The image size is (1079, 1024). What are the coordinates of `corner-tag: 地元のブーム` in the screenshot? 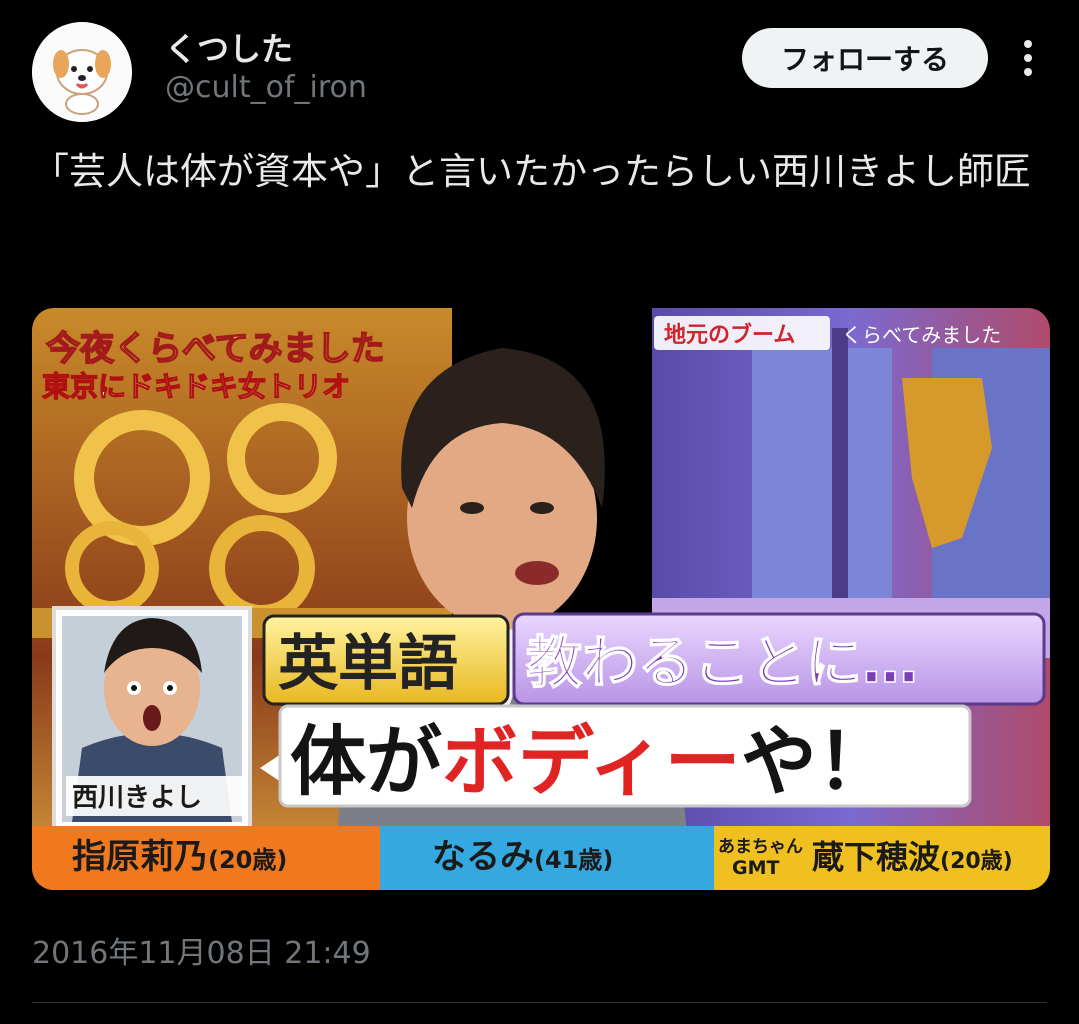 It's located at (729, 335).